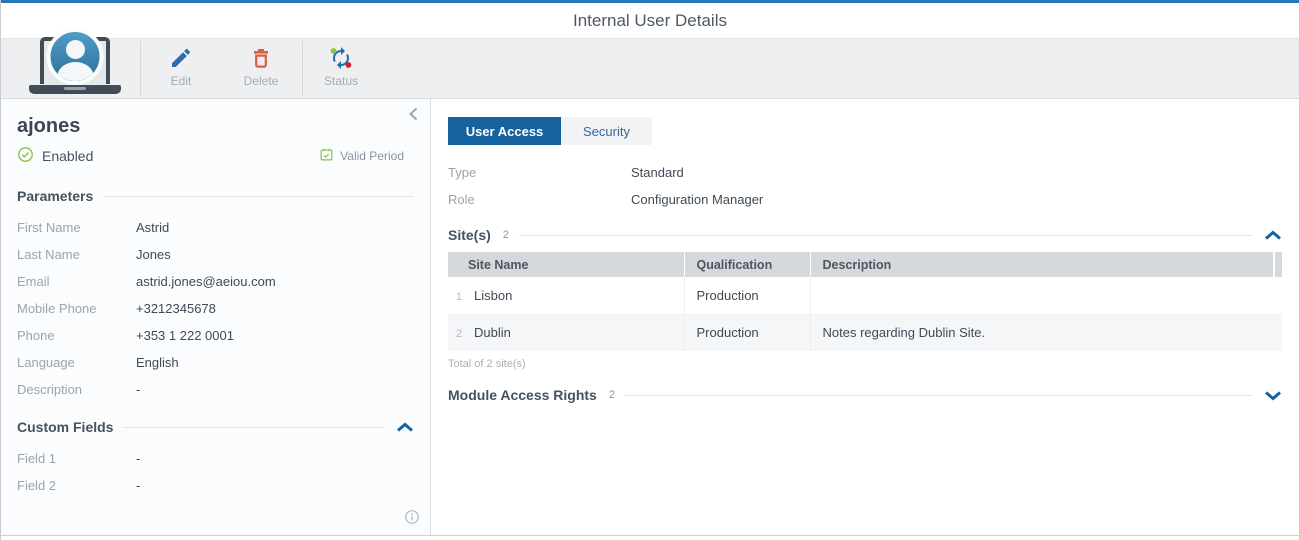 The width and height of the screenshot is (1300, 540). What do you see at coordinates (36, 335) in the screenshot?
I see `field-label: Phone` at bounding box center [36, 335].